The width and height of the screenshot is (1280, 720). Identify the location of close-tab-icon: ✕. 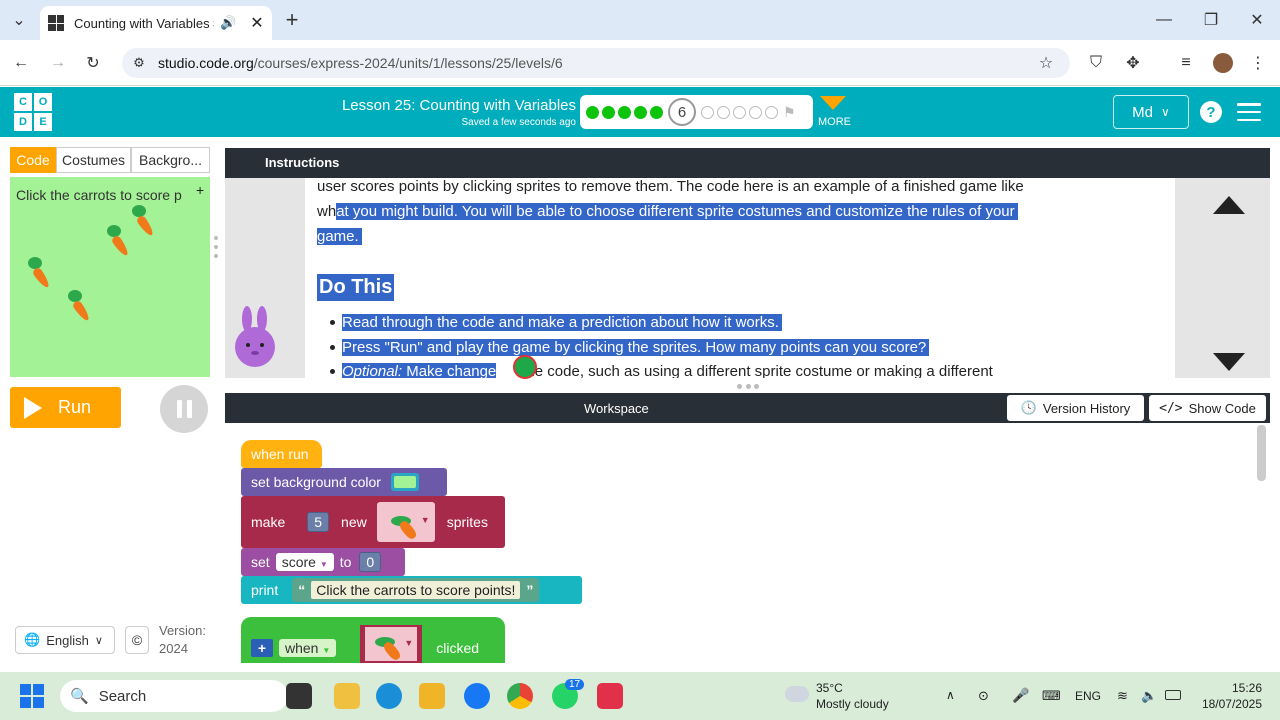
(256, 23).